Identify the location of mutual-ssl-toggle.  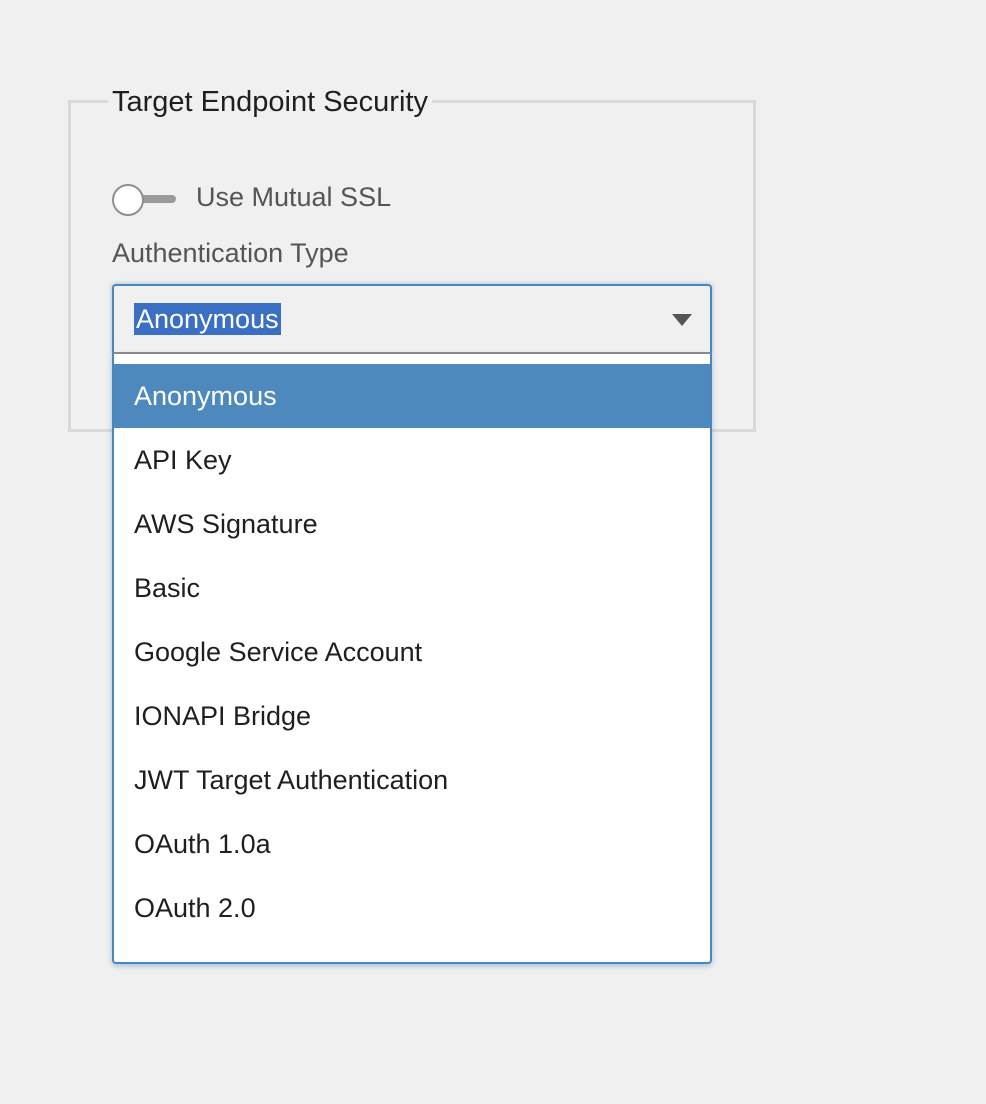
(144, 199).